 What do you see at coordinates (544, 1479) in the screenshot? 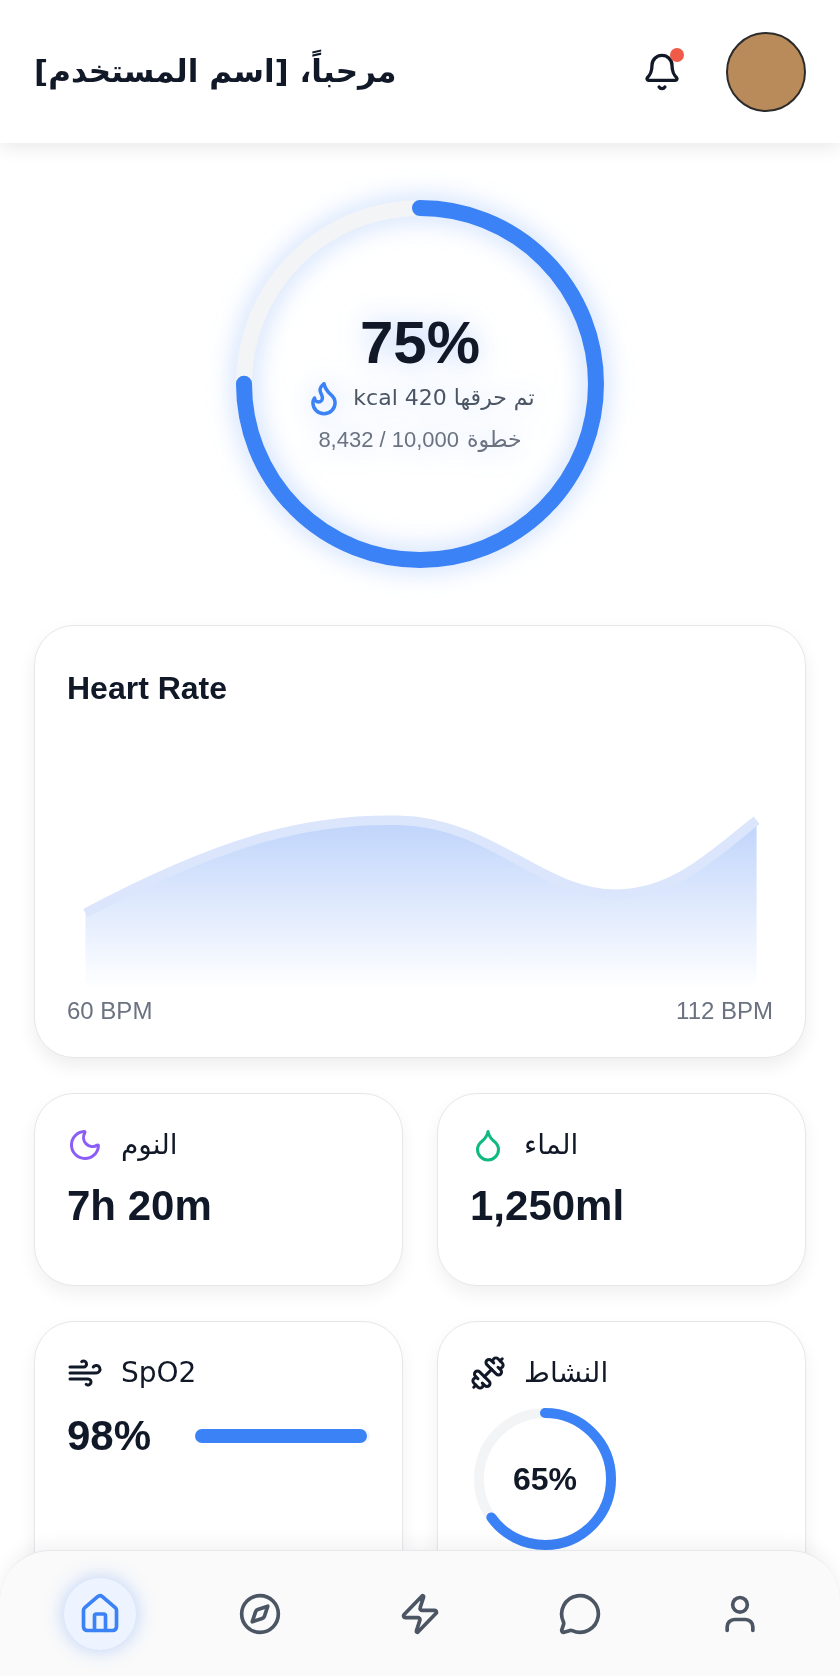
I see `metric-value: 65%` at bounding box center [544, 1479].